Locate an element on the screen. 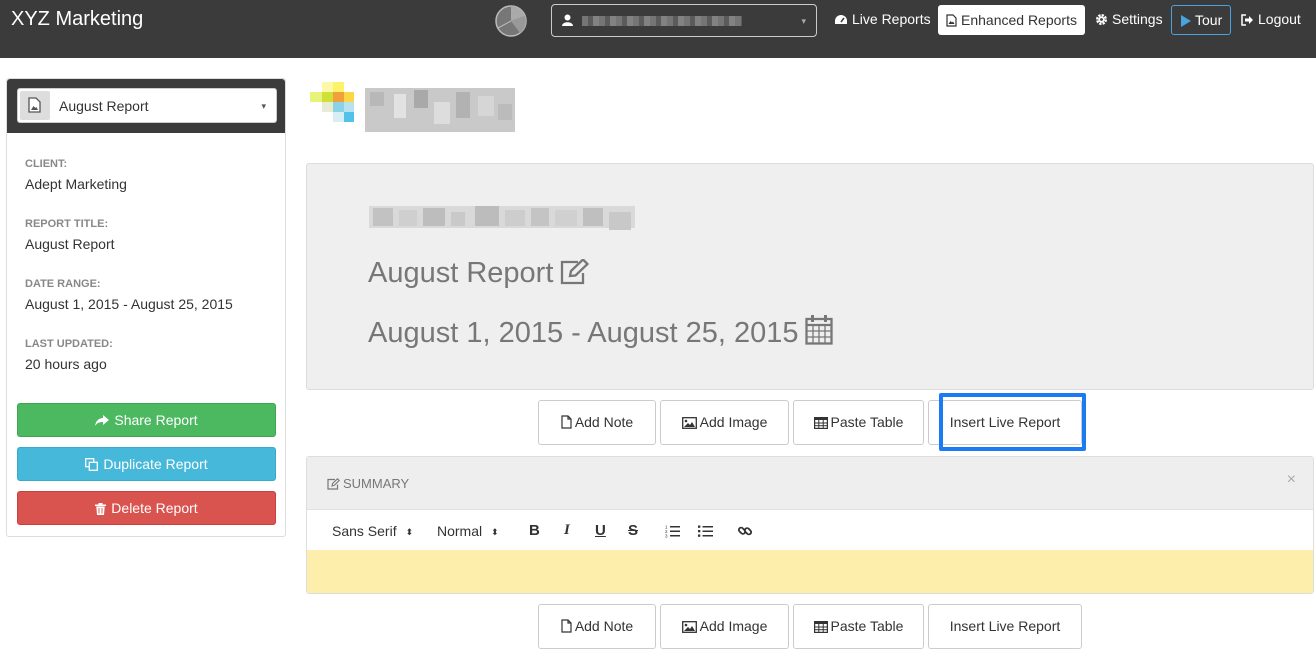 The height and width of the screenshot is (659, 1316). report-date-range-heading: August 1, 2015 - August 25, 2015 is located at coordinates (600, 332).